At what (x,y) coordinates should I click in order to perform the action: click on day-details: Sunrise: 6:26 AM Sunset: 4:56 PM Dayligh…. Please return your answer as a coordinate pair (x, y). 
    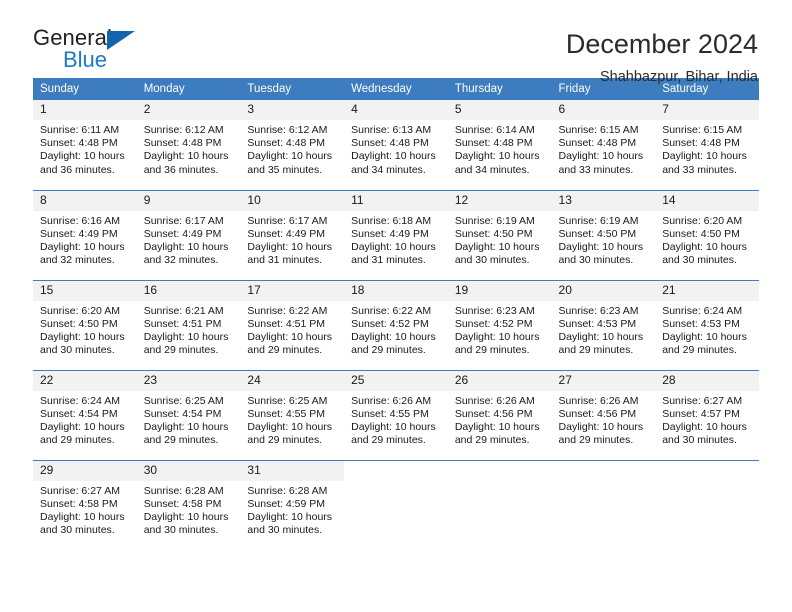
    Looking at the image, I should click on (500, 419).